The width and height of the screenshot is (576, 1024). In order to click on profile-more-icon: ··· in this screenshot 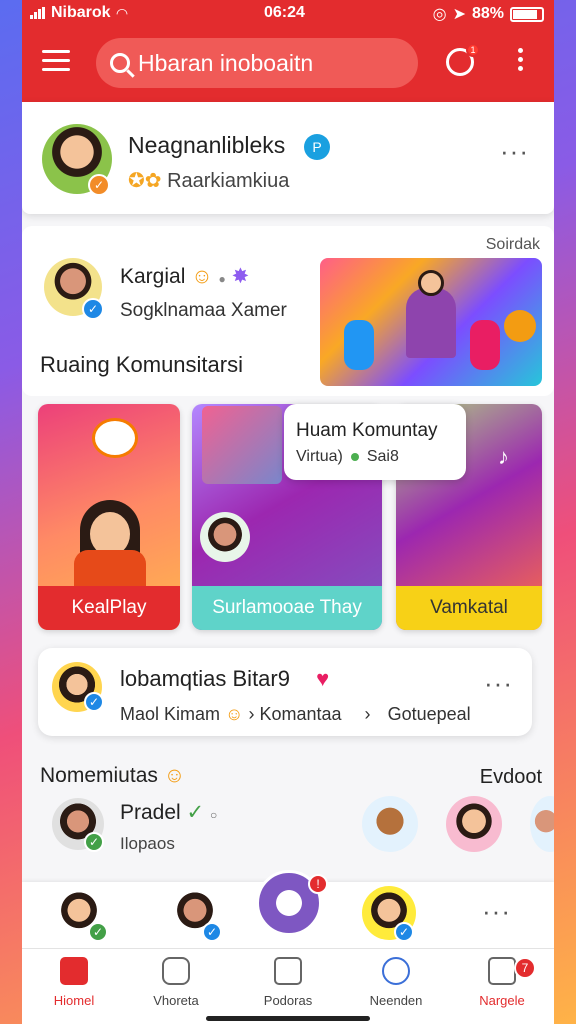, I will do `click(514, 151)`.